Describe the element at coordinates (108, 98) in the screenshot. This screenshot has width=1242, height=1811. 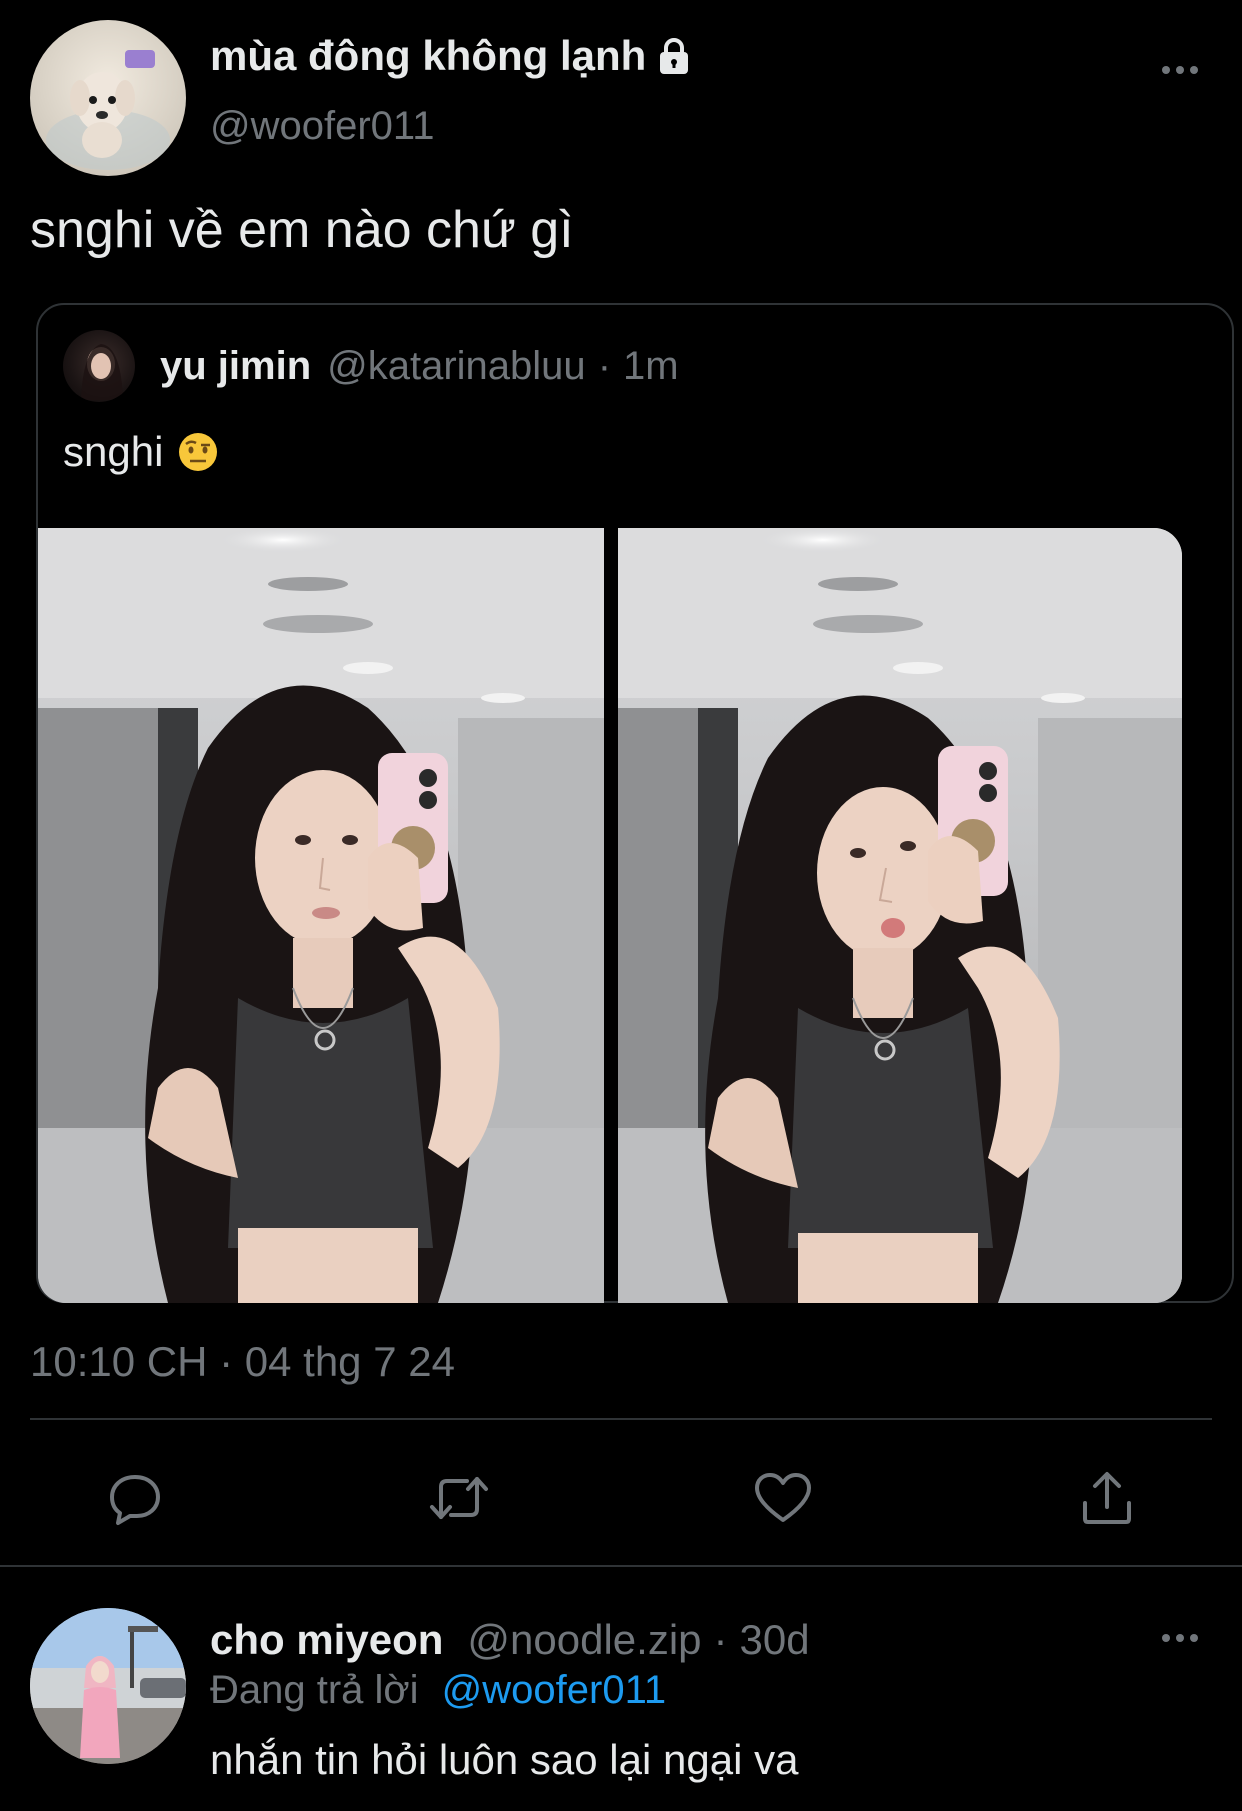
I see `author-avatar` at that location.